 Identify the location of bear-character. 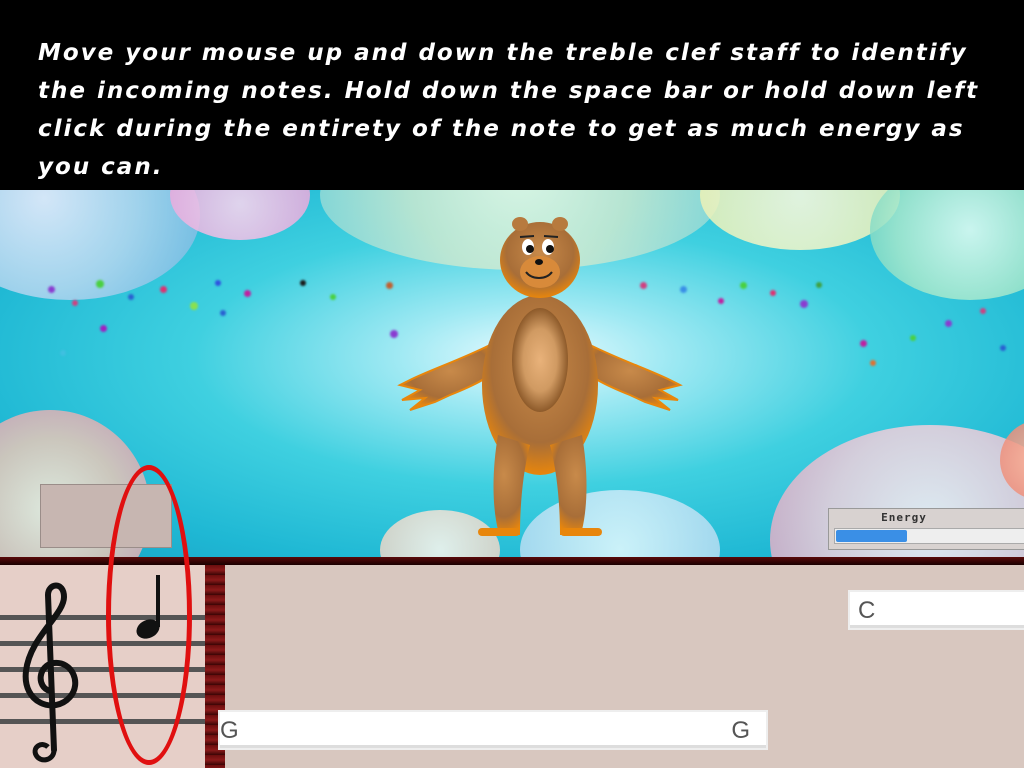
(540, 376).